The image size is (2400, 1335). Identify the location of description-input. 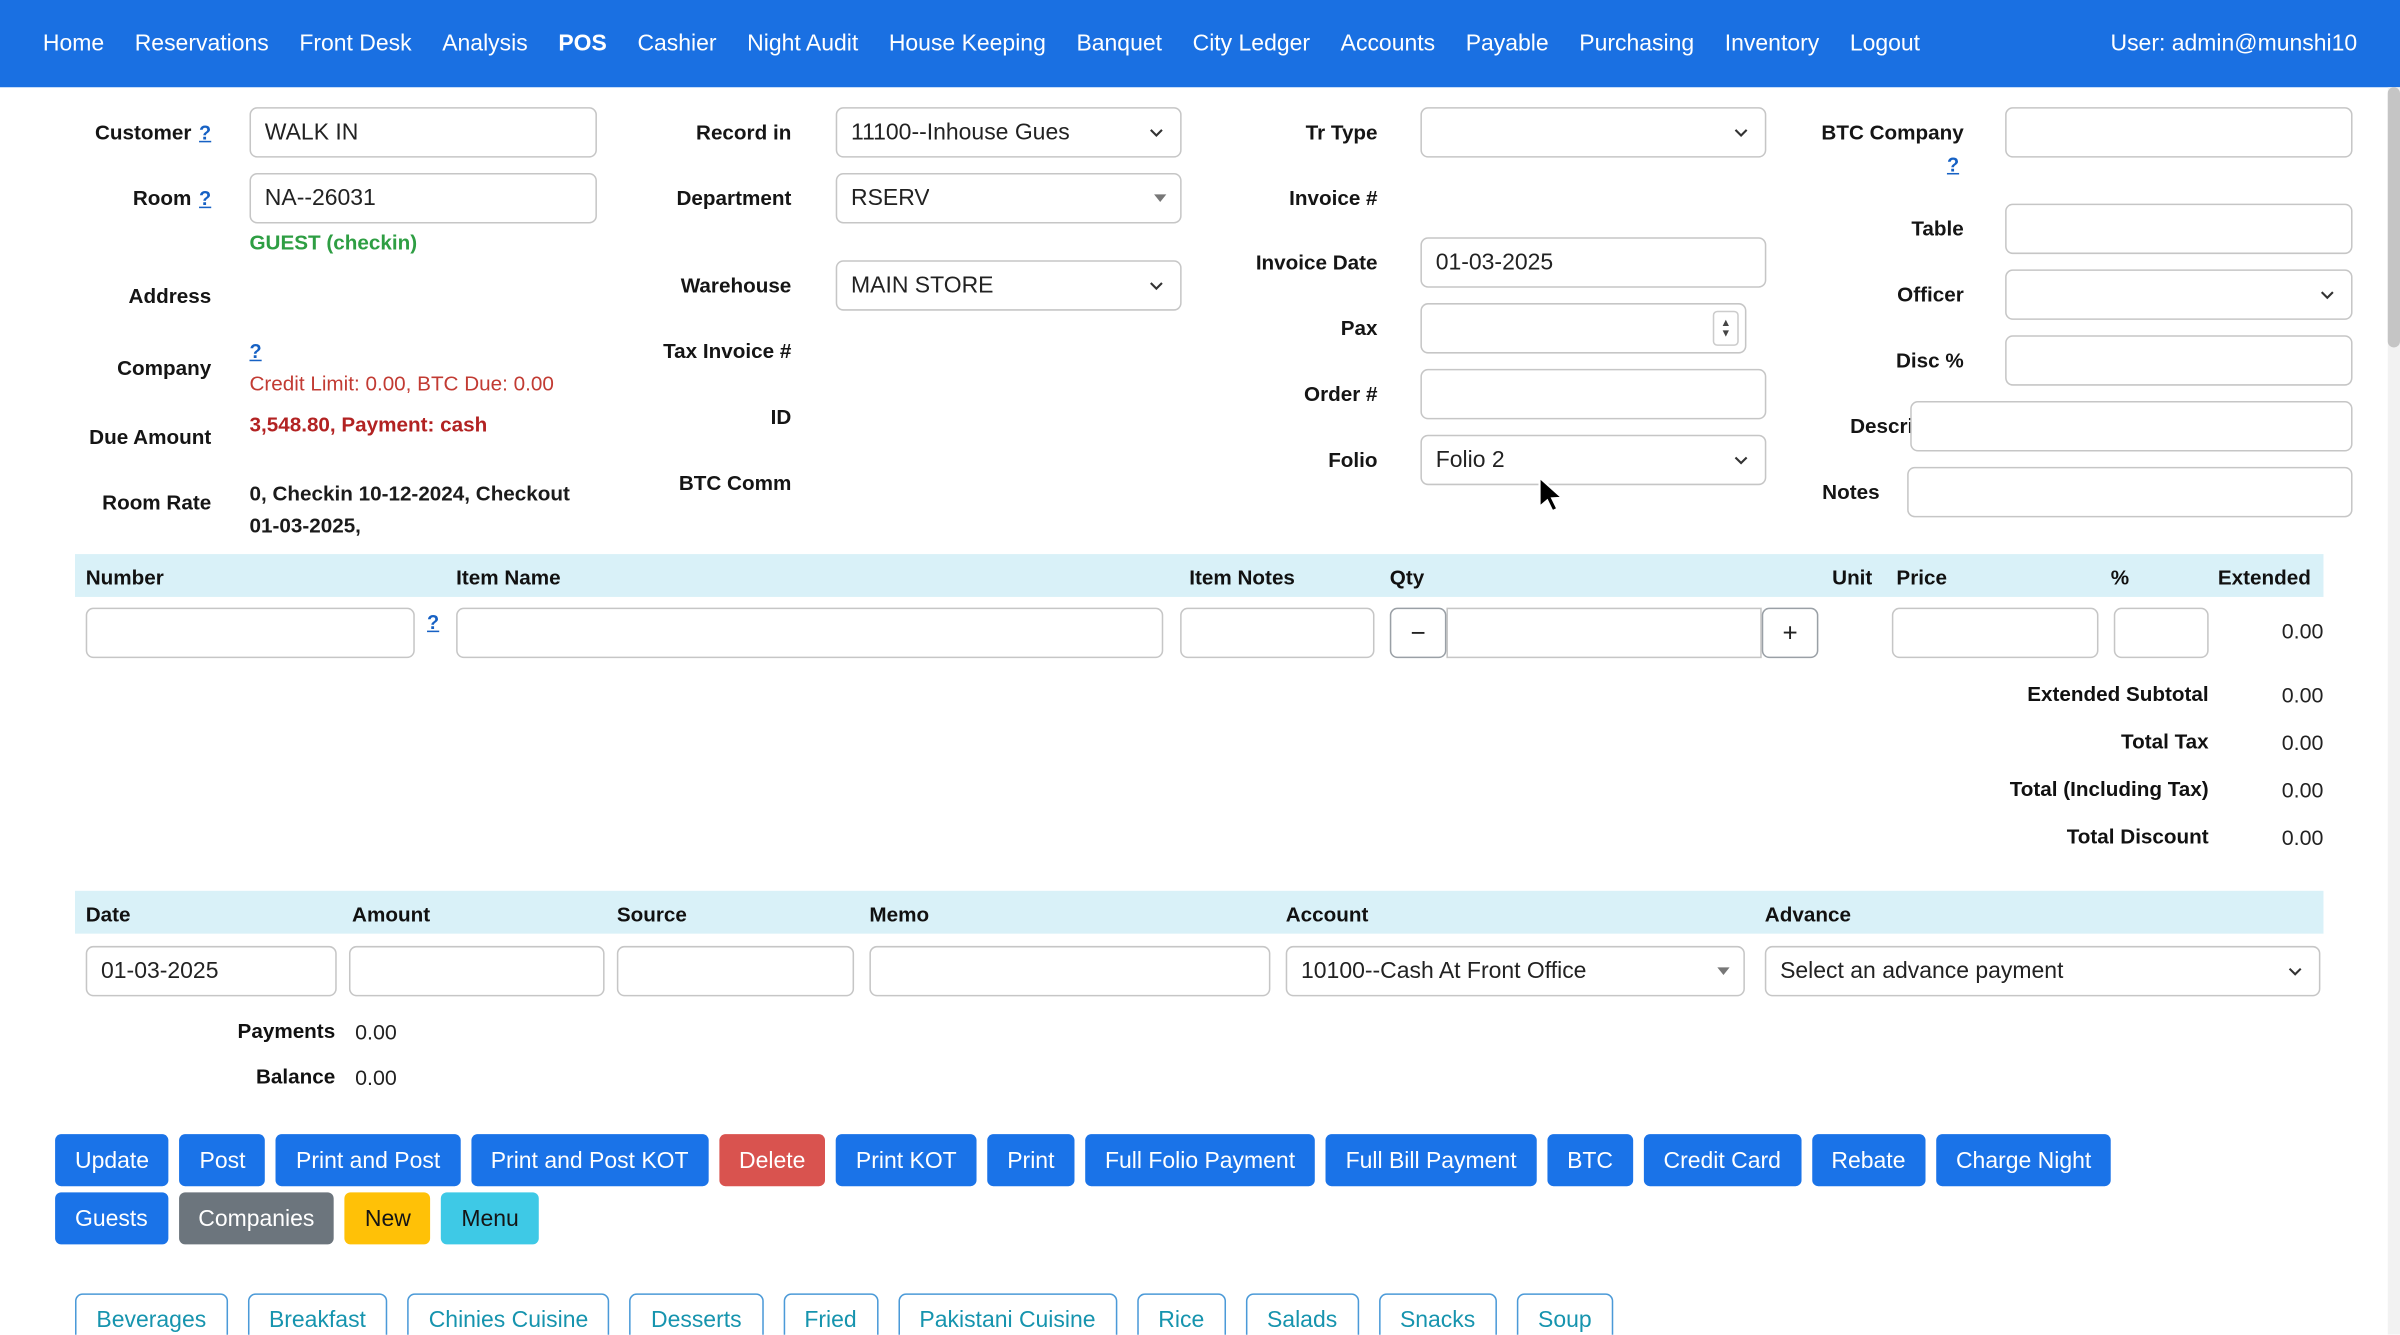
(2131, 426).